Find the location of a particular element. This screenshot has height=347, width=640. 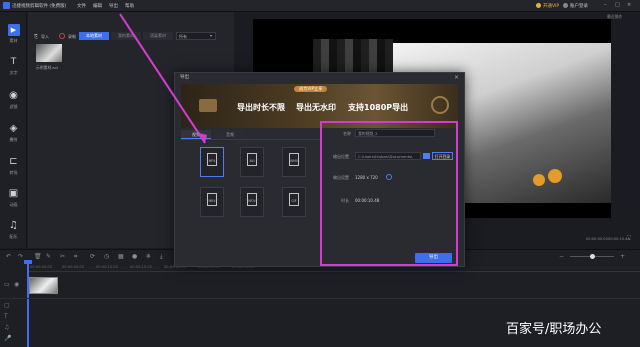

watermark: 百家号/职场办公 is located at coordinates (554, 329).